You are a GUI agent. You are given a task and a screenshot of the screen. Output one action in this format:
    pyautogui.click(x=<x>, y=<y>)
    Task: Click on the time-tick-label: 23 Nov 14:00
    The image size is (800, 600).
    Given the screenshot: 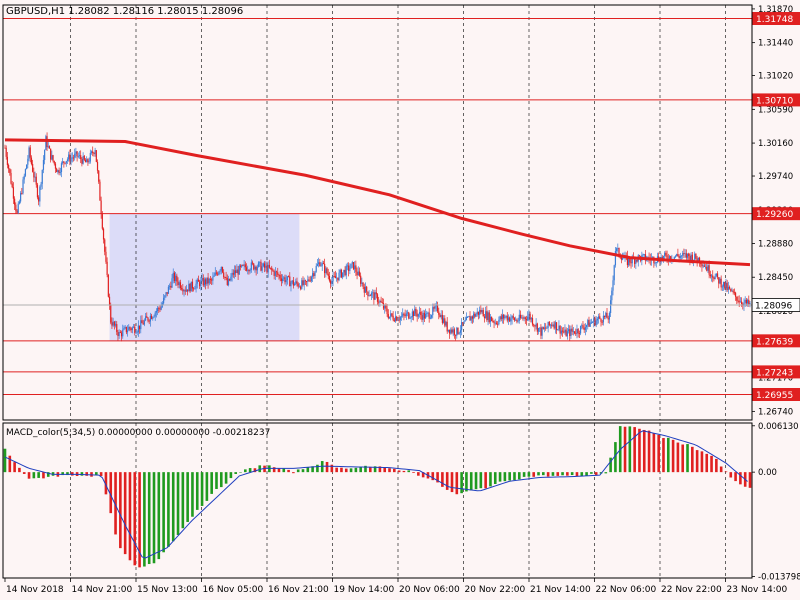 What is the action you would take?
    pyautogui.click(x=757, y=590)
    